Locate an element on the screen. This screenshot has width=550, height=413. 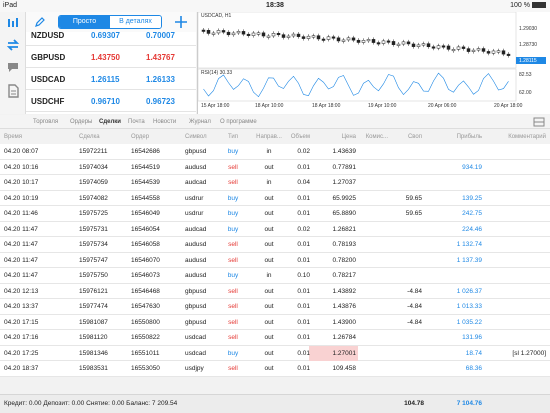
order-id: 16544539 is located at coordinates (145, 182).